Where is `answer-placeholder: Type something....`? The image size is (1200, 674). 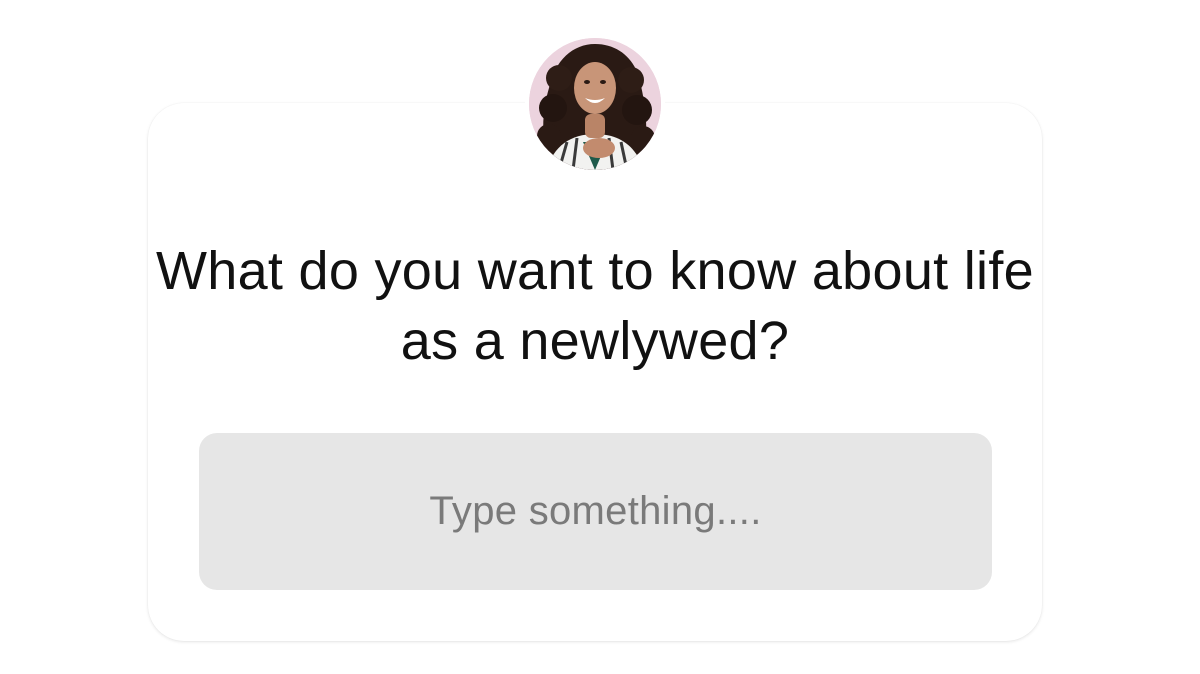
answer-placeholder: Type something.... is located at coordinates (595, 511).